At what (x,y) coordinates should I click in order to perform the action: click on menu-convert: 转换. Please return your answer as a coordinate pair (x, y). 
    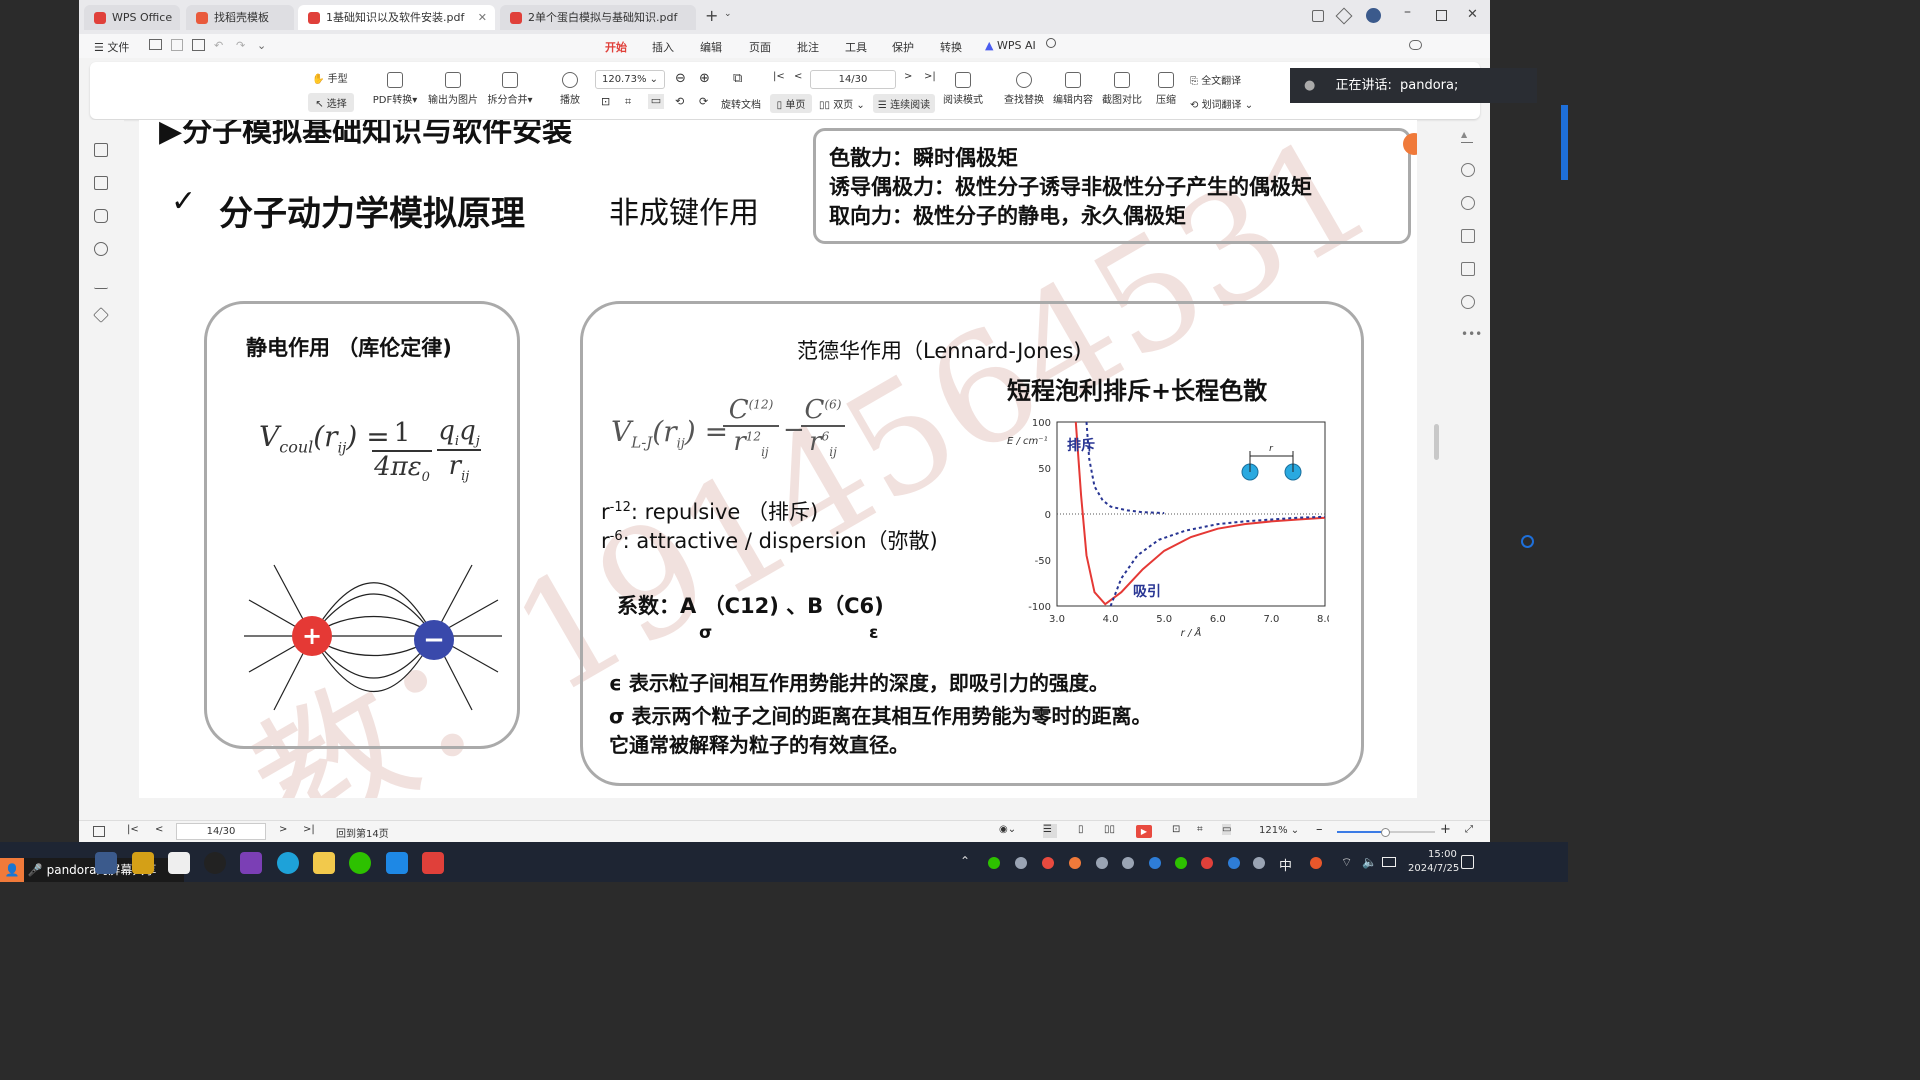
    Looking at the image, I should click on (951, 47).